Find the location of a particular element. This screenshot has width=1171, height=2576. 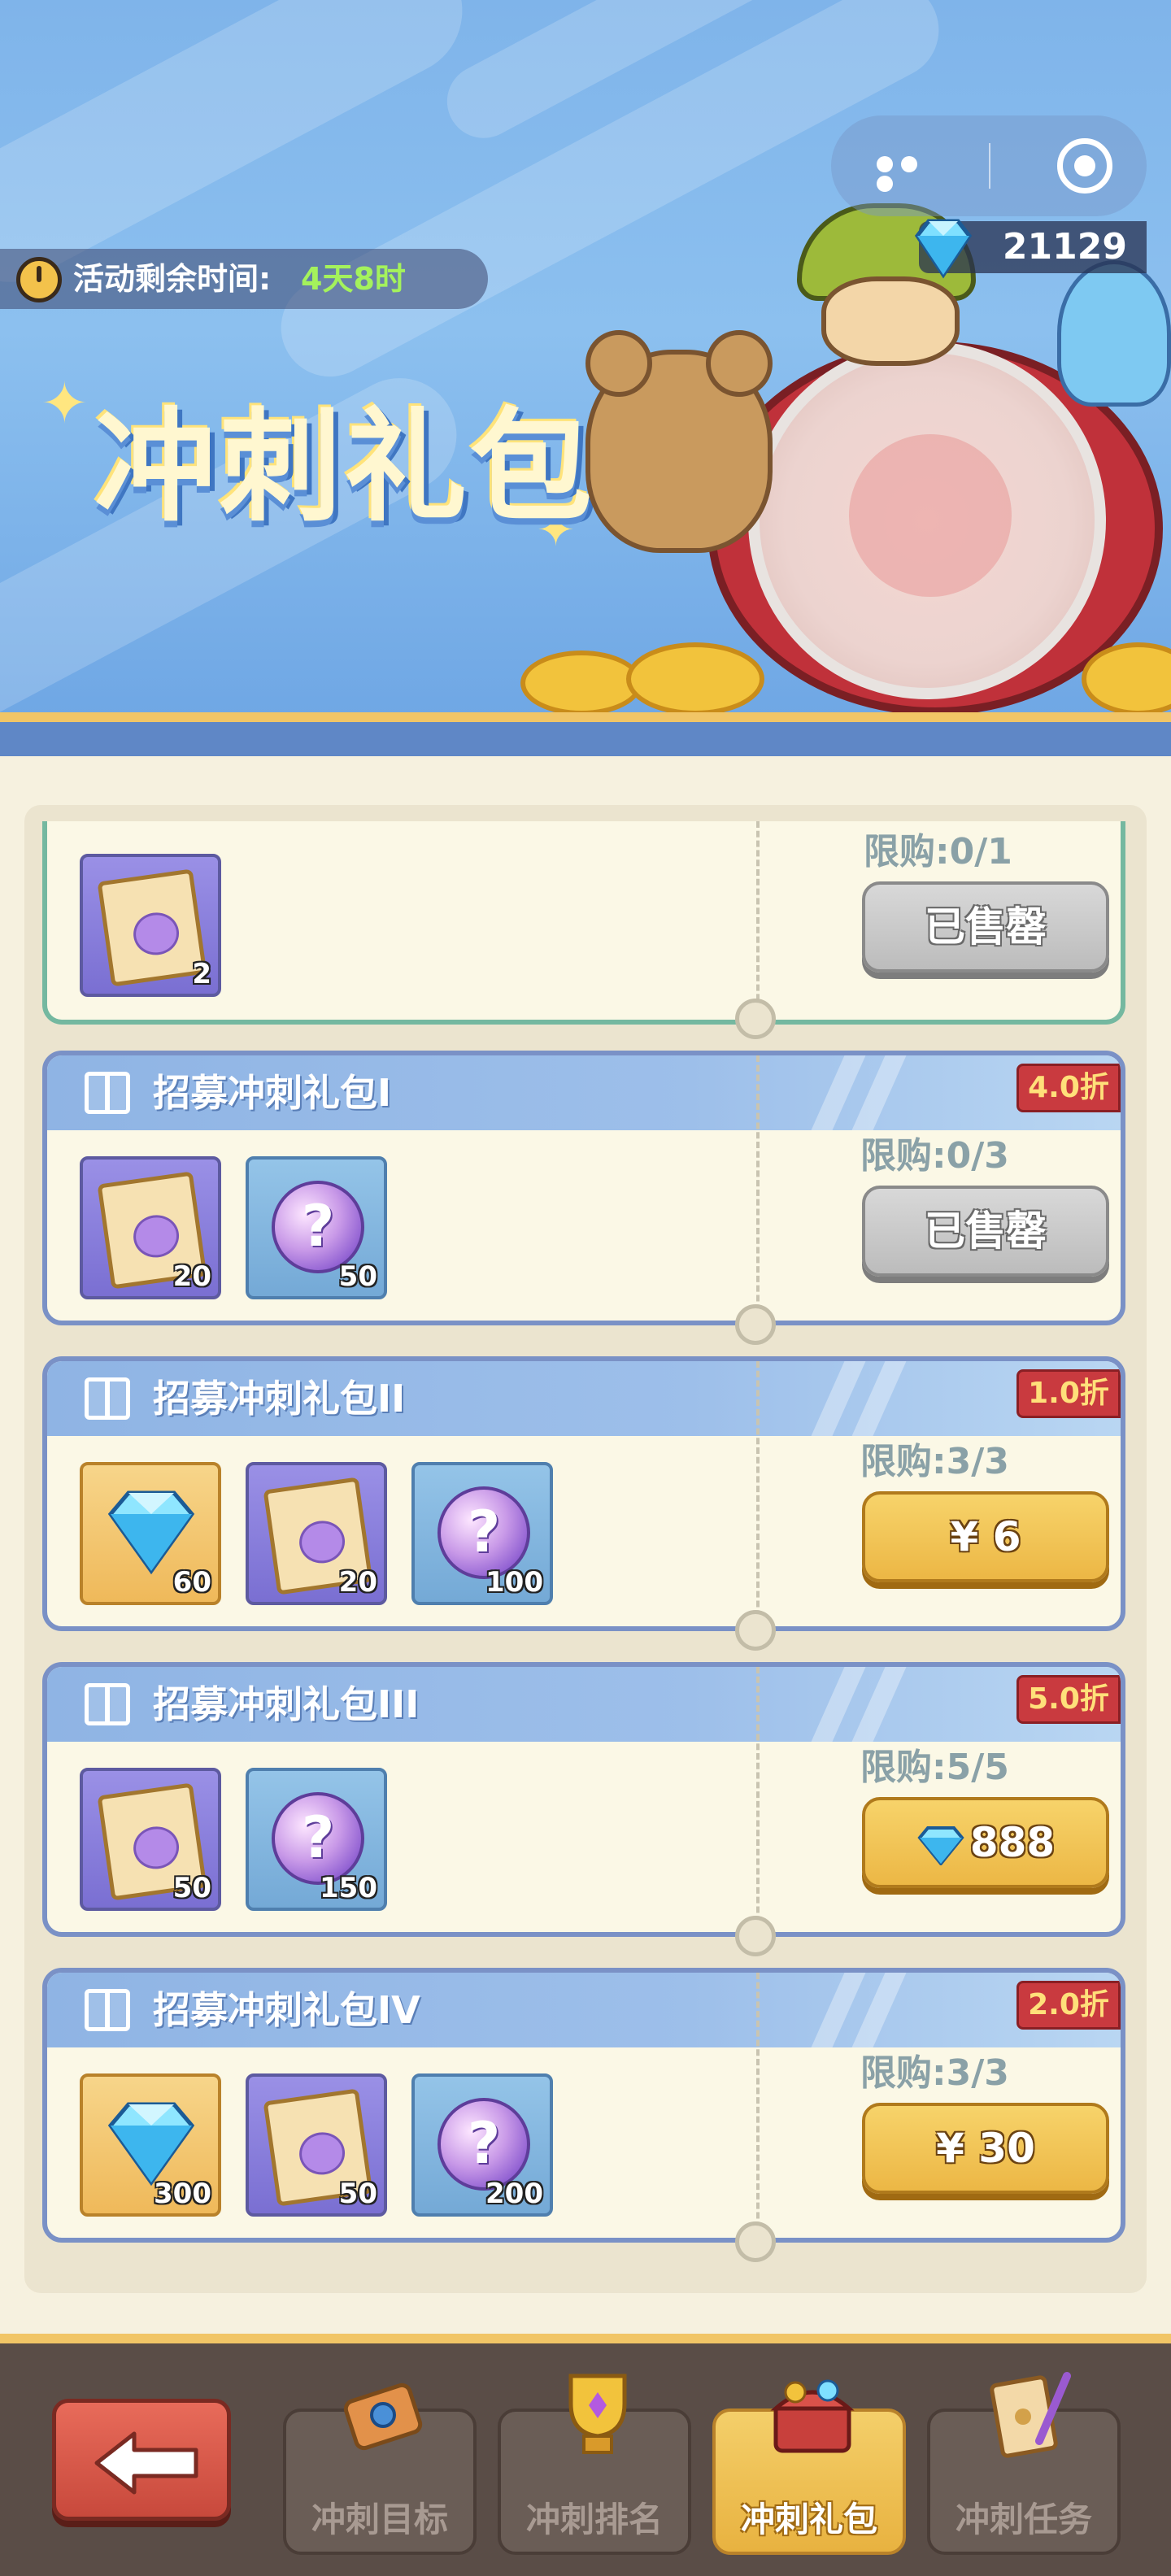

gem-balance: 21129 is located at coordinates (1030, 249).